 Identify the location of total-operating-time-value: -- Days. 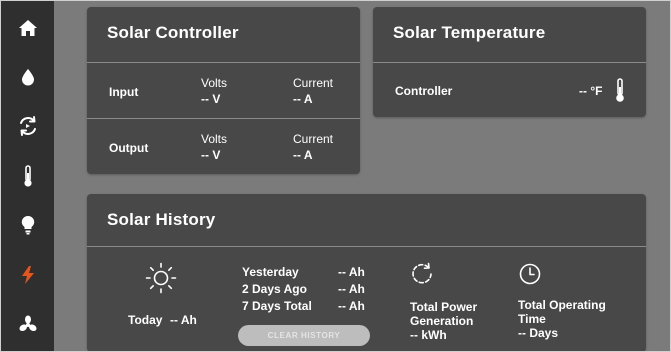
(538, 333).